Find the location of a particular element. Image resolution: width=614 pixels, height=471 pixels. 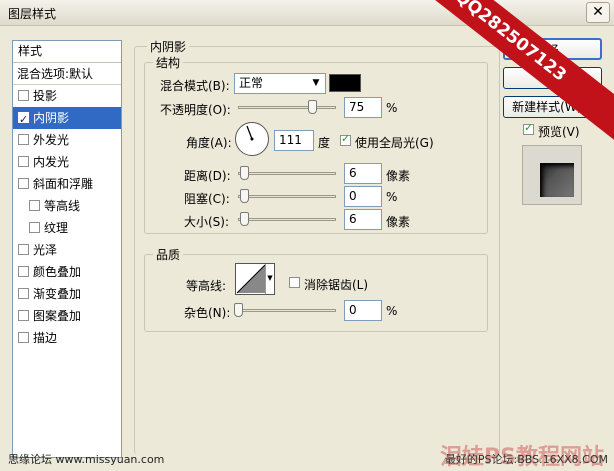

style-preview-thumbnail is located at coordinates (552, 175).